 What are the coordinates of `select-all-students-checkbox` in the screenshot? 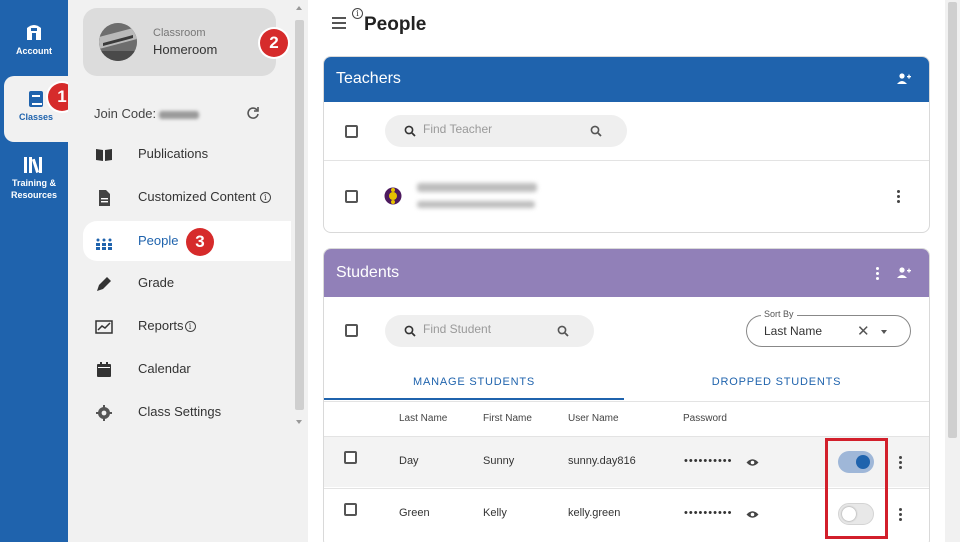 It's located at (351, 330).